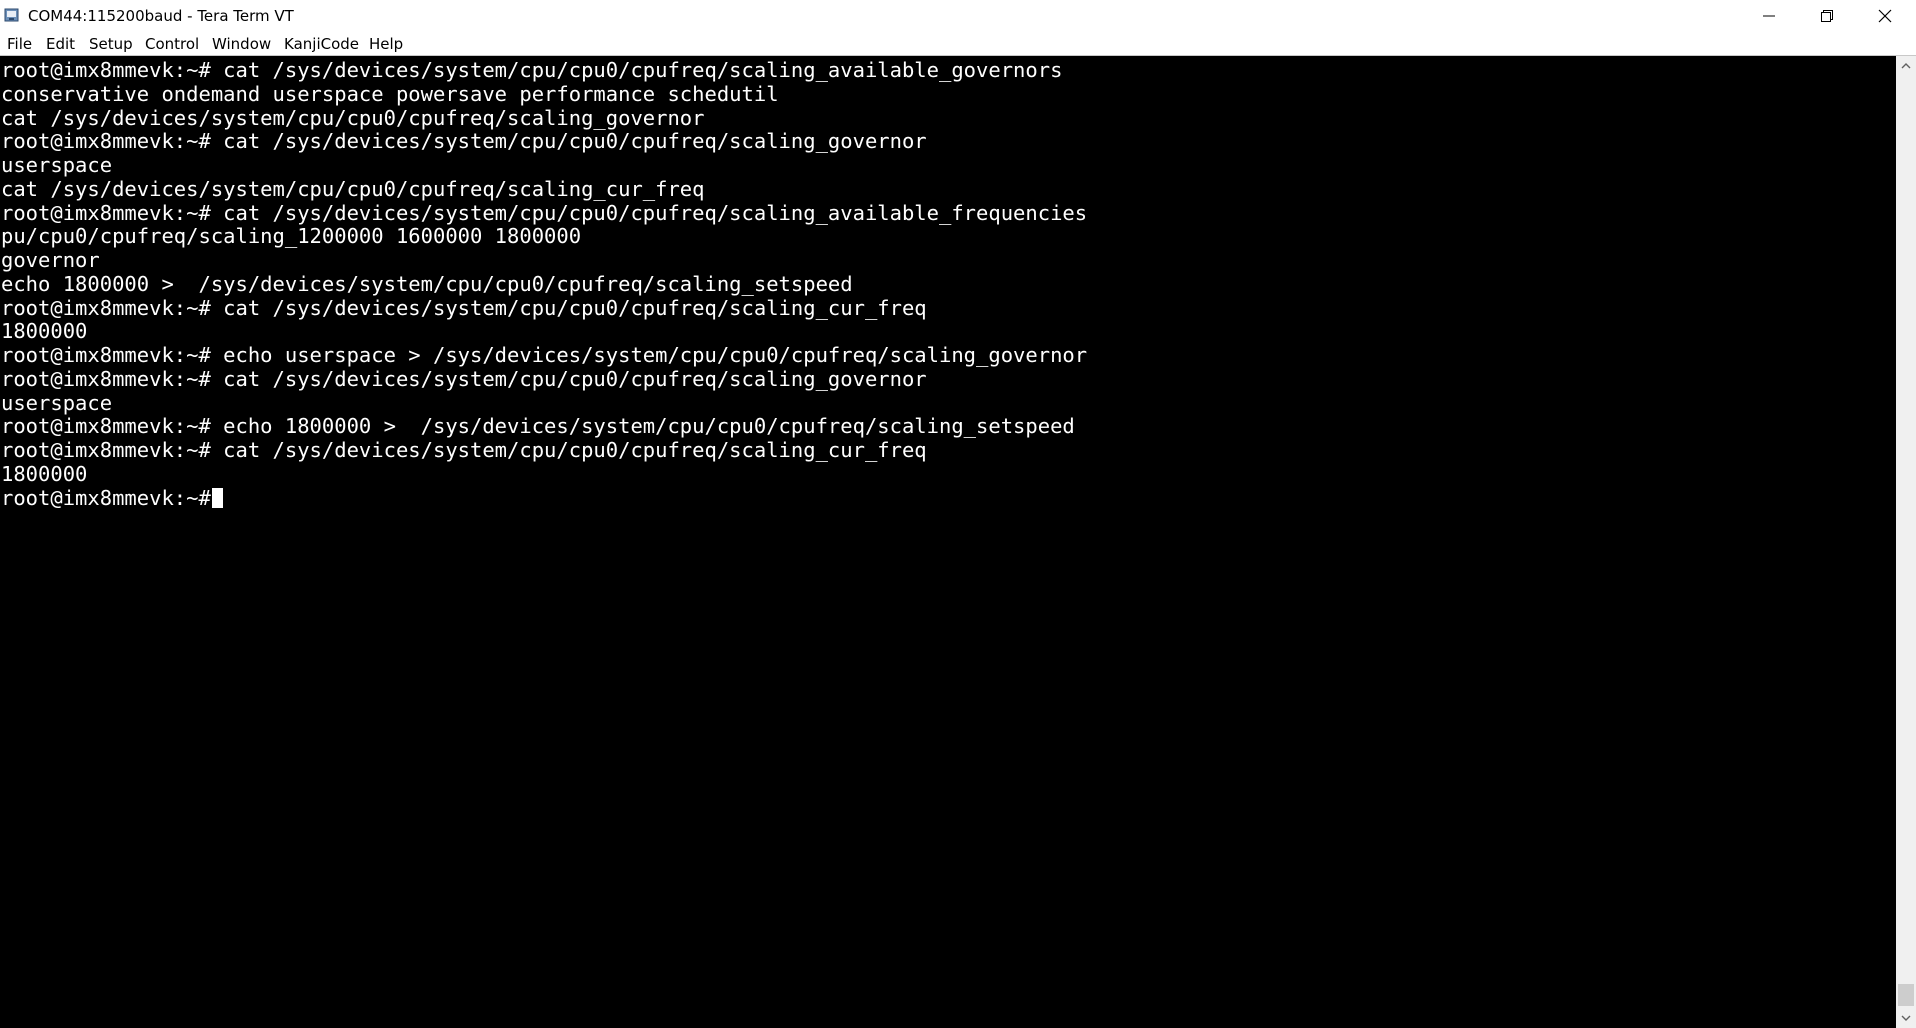 This screenshot has height=1028, width=1916. I want to click on close-button, so click(1885, 16).